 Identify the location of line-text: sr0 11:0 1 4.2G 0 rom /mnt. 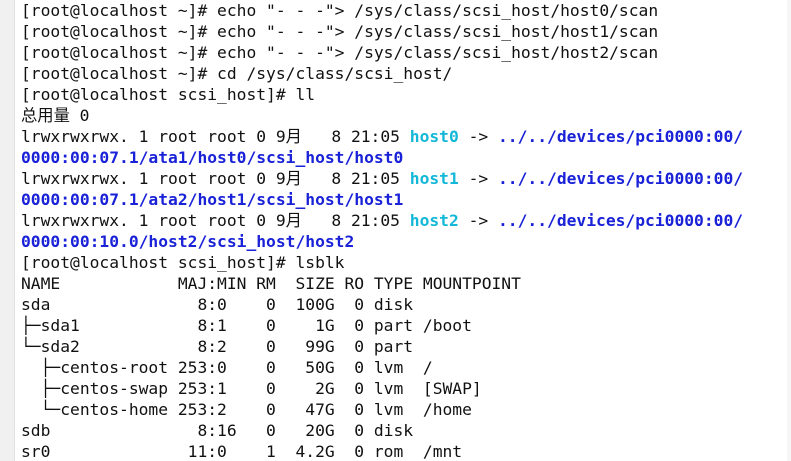
(242, 451).